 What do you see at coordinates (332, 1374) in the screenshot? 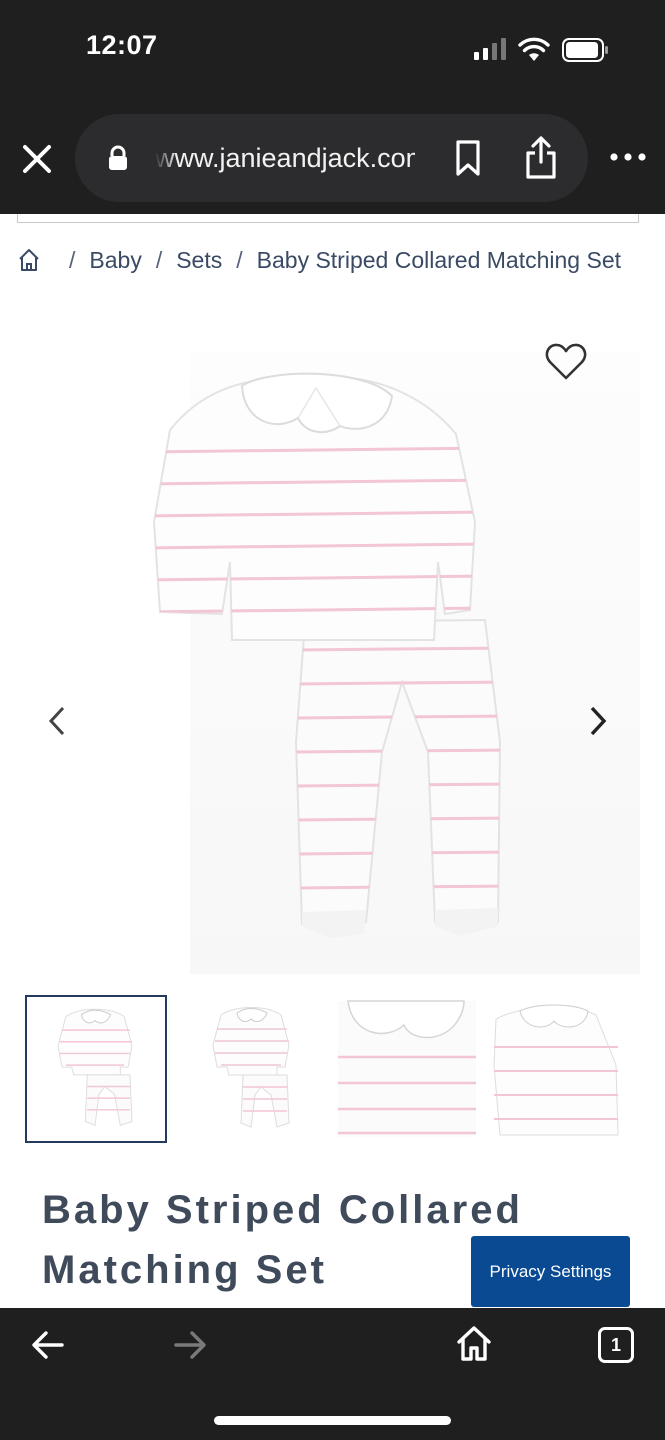
I see `browser-bottom-bar: 1` at bounding box center [332, 1374].